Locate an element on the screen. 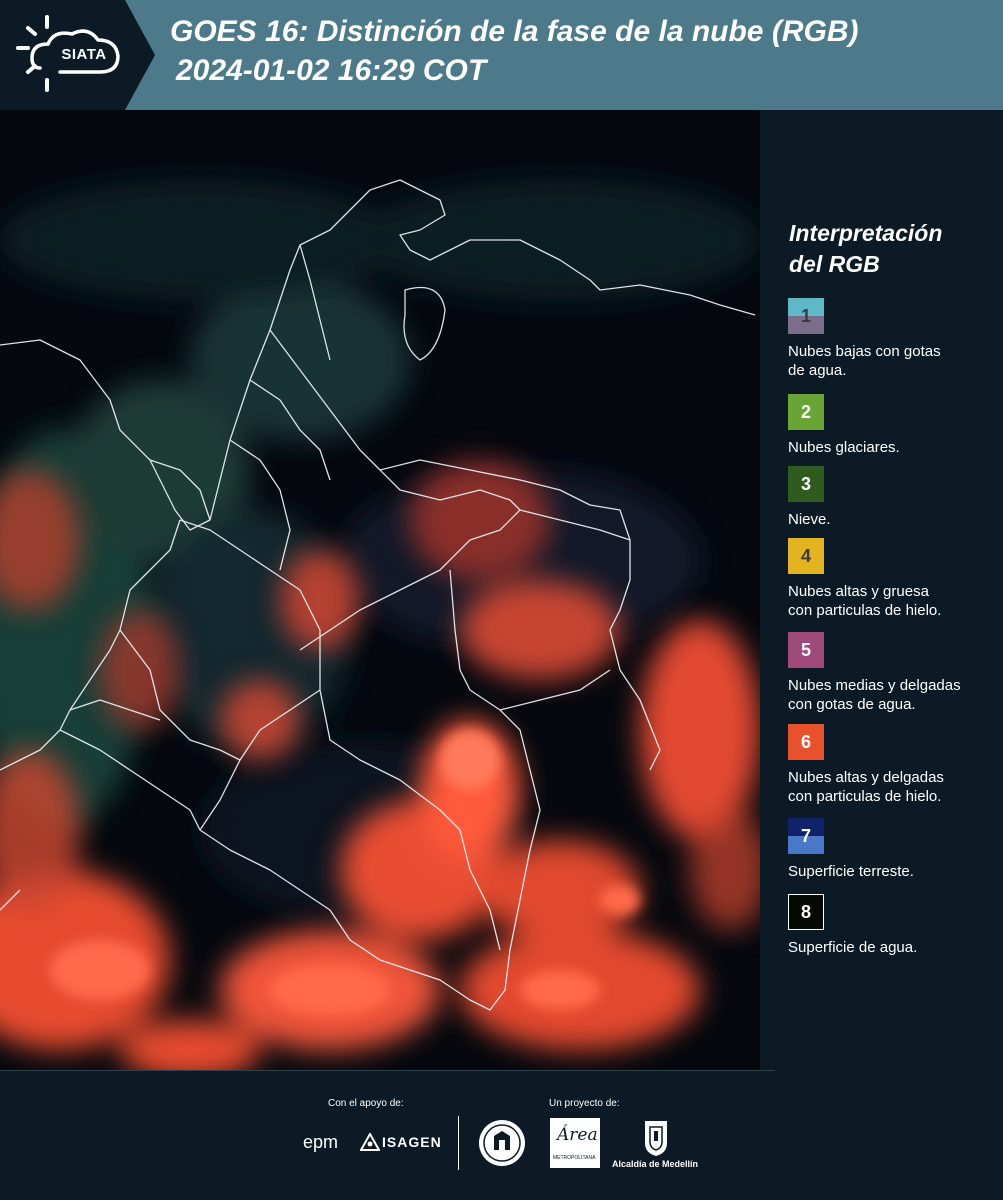  legend-number-6: 6 is located at coordinates (805, 741).